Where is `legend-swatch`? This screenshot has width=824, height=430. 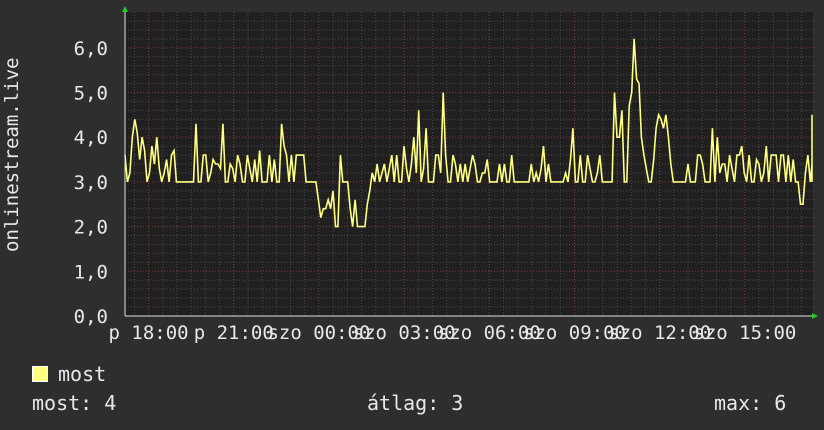
legend-swatch is located at coordinates (40, 374).